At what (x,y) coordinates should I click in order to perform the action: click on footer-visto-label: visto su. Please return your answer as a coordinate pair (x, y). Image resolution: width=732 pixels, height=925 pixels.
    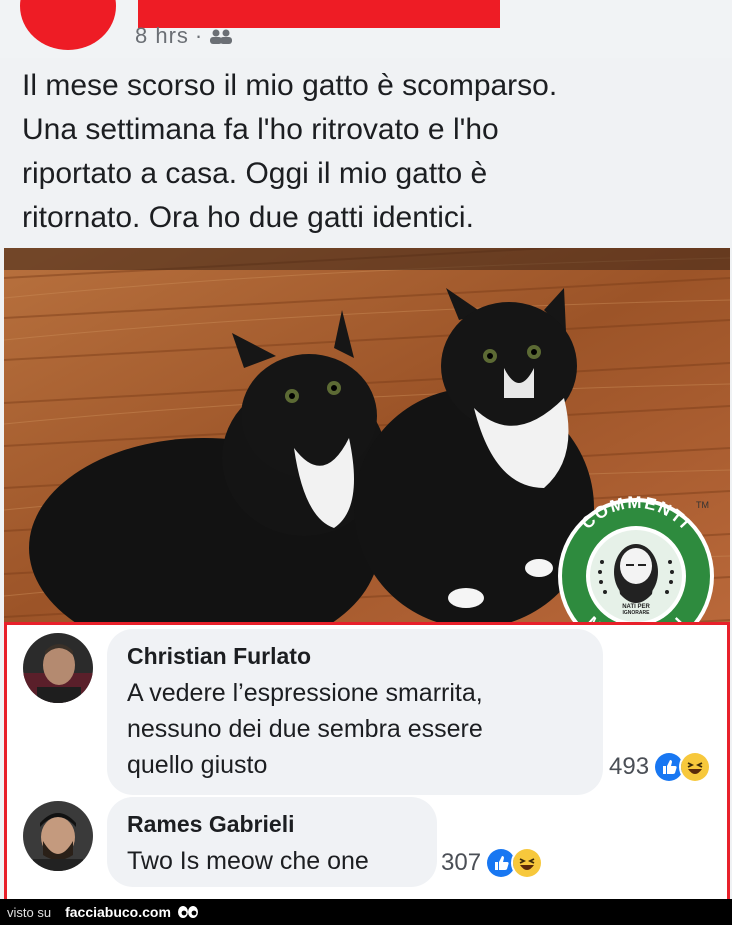
    Looking at the image, I should click on (29, 912).